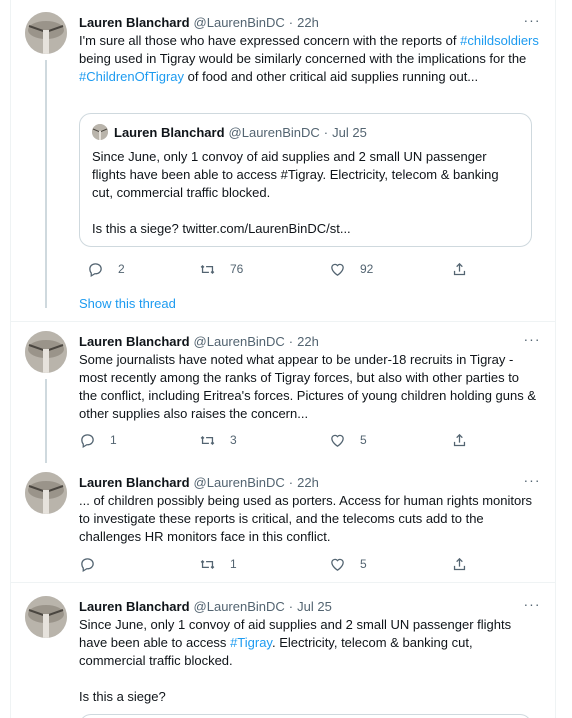 The width and height of the screenshot is (572, 718). I want to click on retweet-count: 3, so click(233, 440).